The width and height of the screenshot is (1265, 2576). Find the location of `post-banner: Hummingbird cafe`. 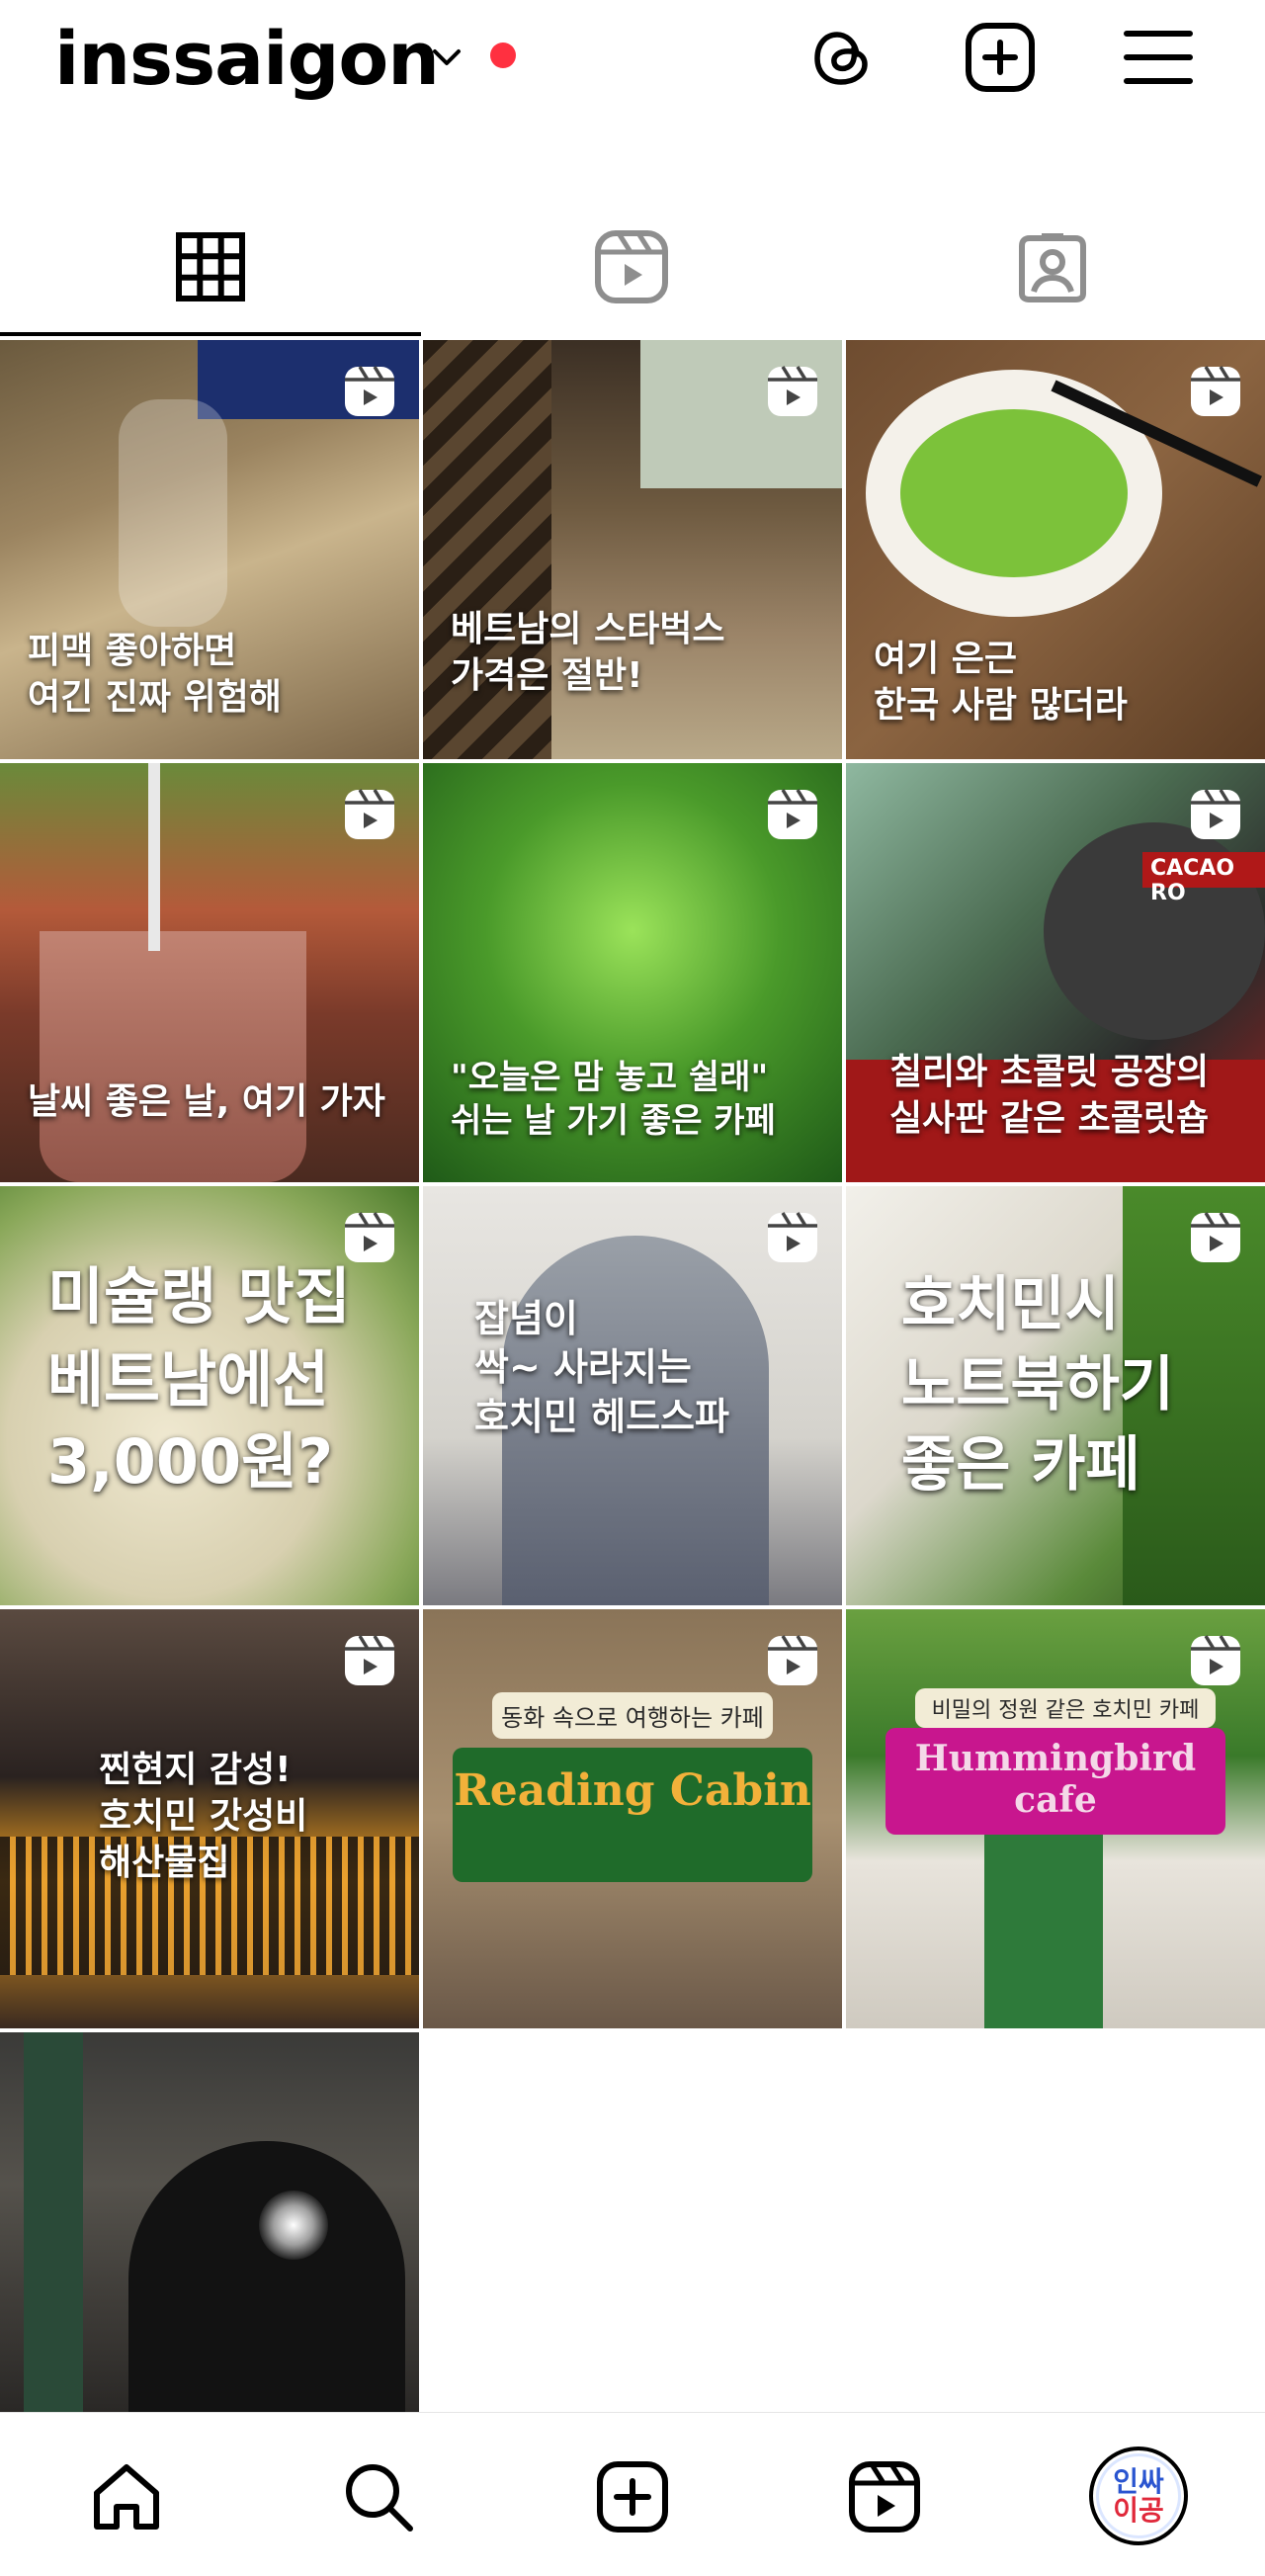

post-banner: Hummingbird cafe is located at coordinates (1055, 1781).